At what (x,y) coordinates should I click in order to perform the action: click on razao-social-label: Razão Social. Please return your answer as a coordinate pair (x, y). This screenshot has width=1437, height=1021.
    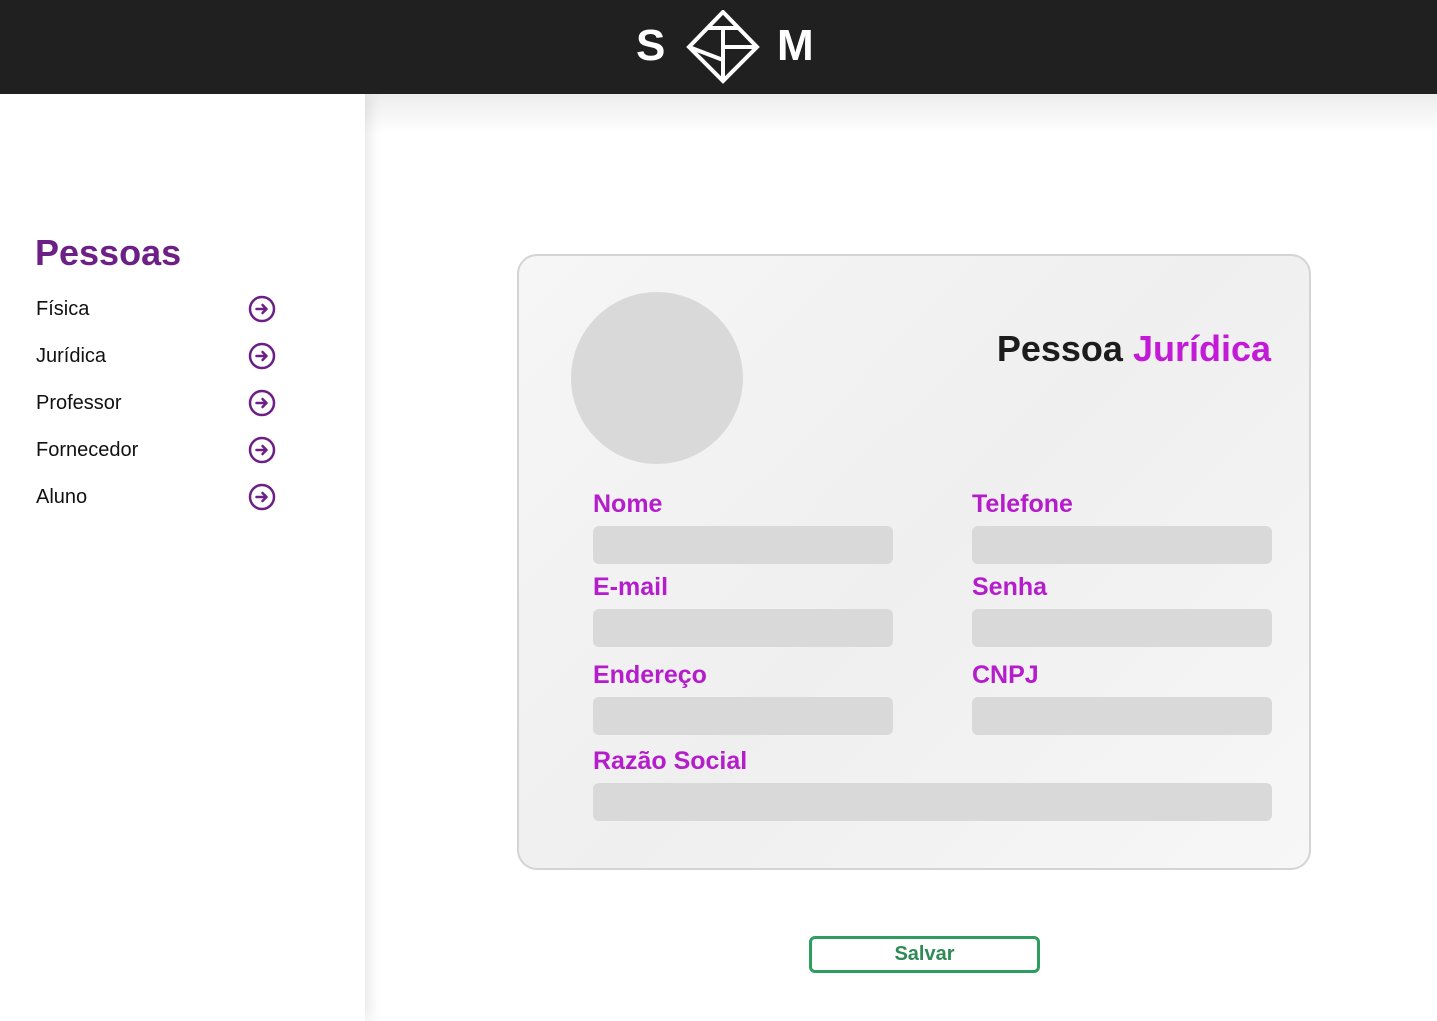
    Looking at the image, I should click on (670, 761).